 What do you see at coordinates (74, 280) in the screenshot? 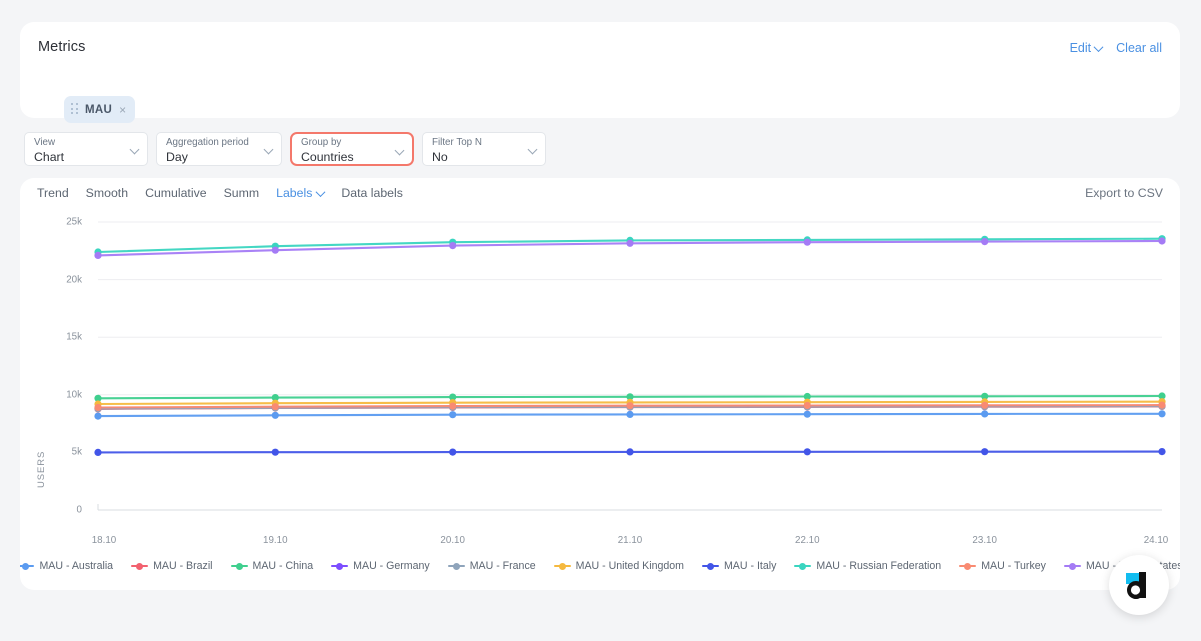
I see `y-axis-tick-label: 20k` at bounding box center [74, 280].